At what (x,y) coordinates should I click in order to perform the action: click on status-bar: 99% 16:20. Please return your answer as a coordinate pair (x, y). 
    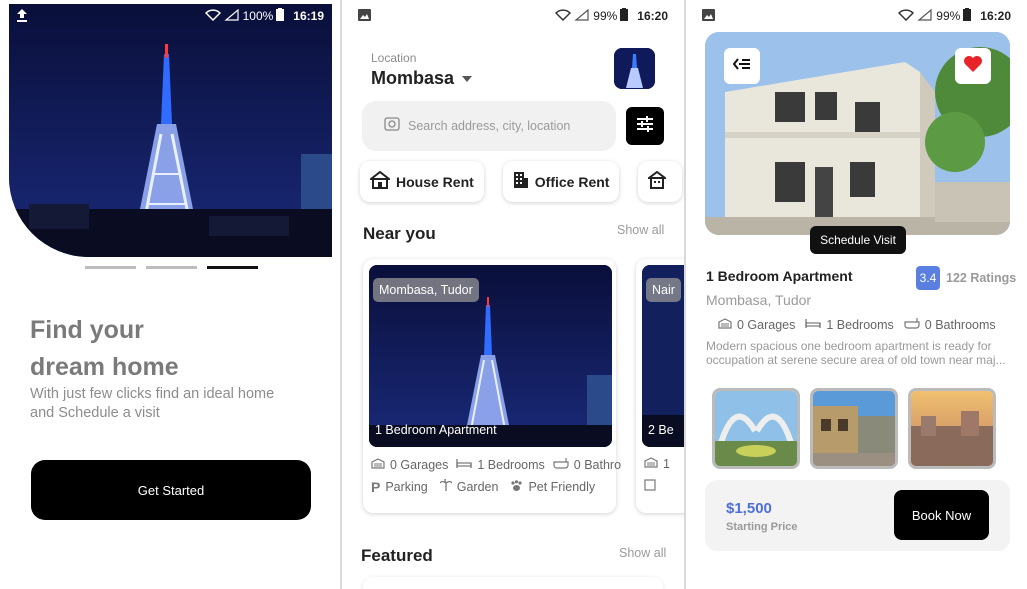
    Looking at the image, I should click on (513, 16).